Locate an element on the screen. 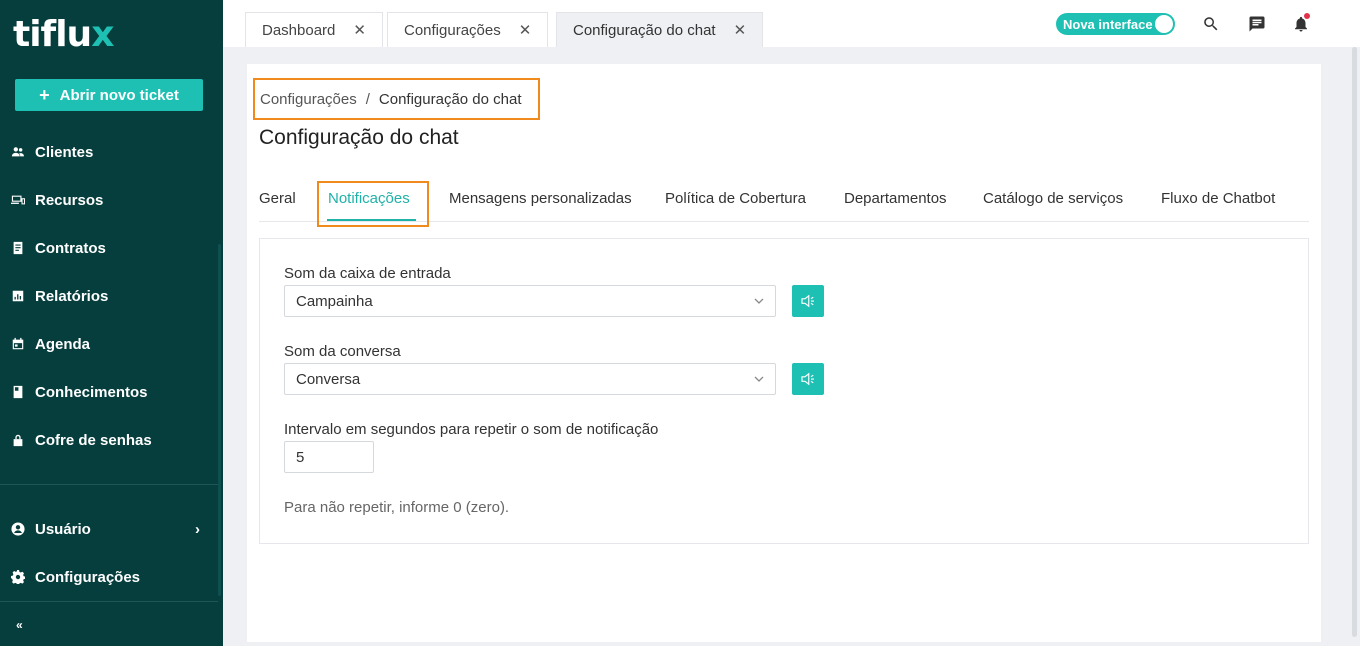  sidebar-item-relatorios: Relatórios is located at coordinates (109, 296).